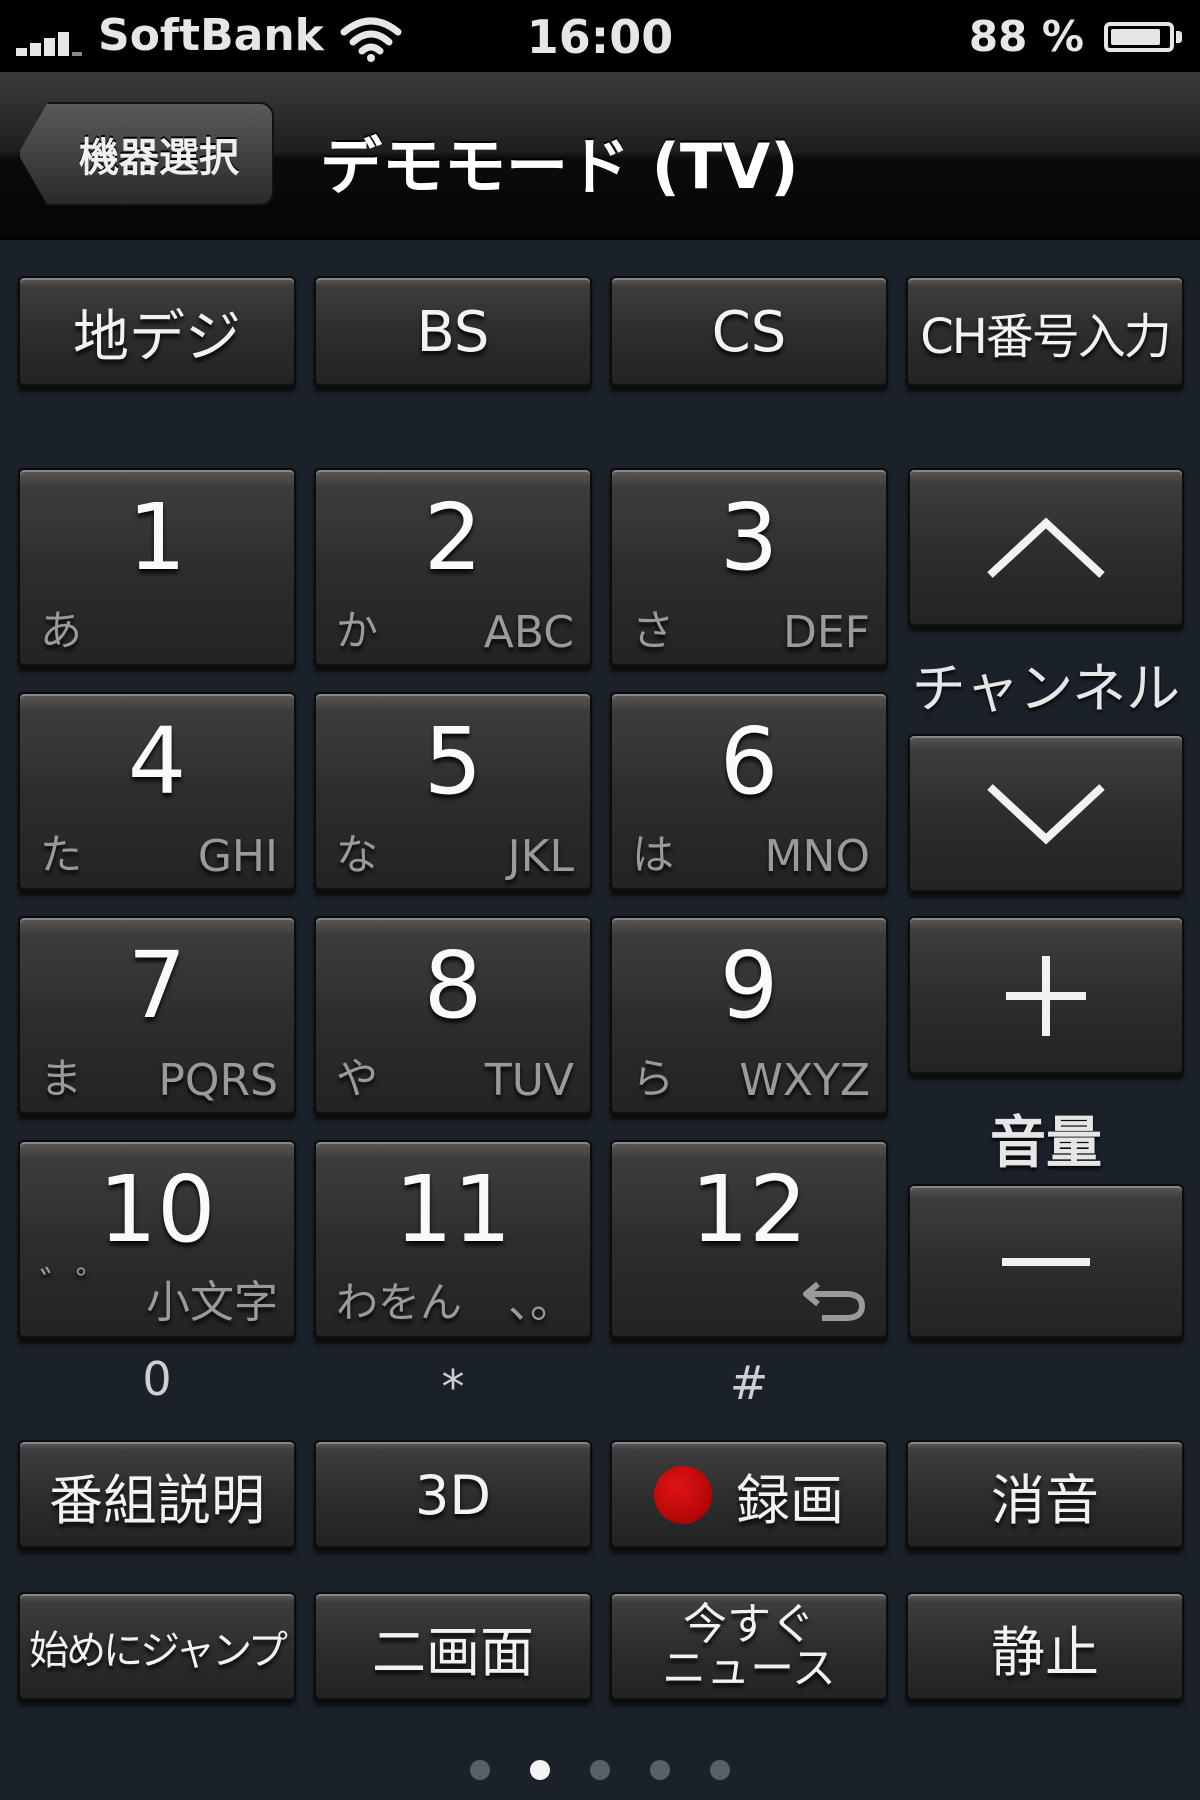  What do you see at coordinates (399, 1302) in the screenshot?
I see `key-kana: わをん` at bounding box center [399, 1302].